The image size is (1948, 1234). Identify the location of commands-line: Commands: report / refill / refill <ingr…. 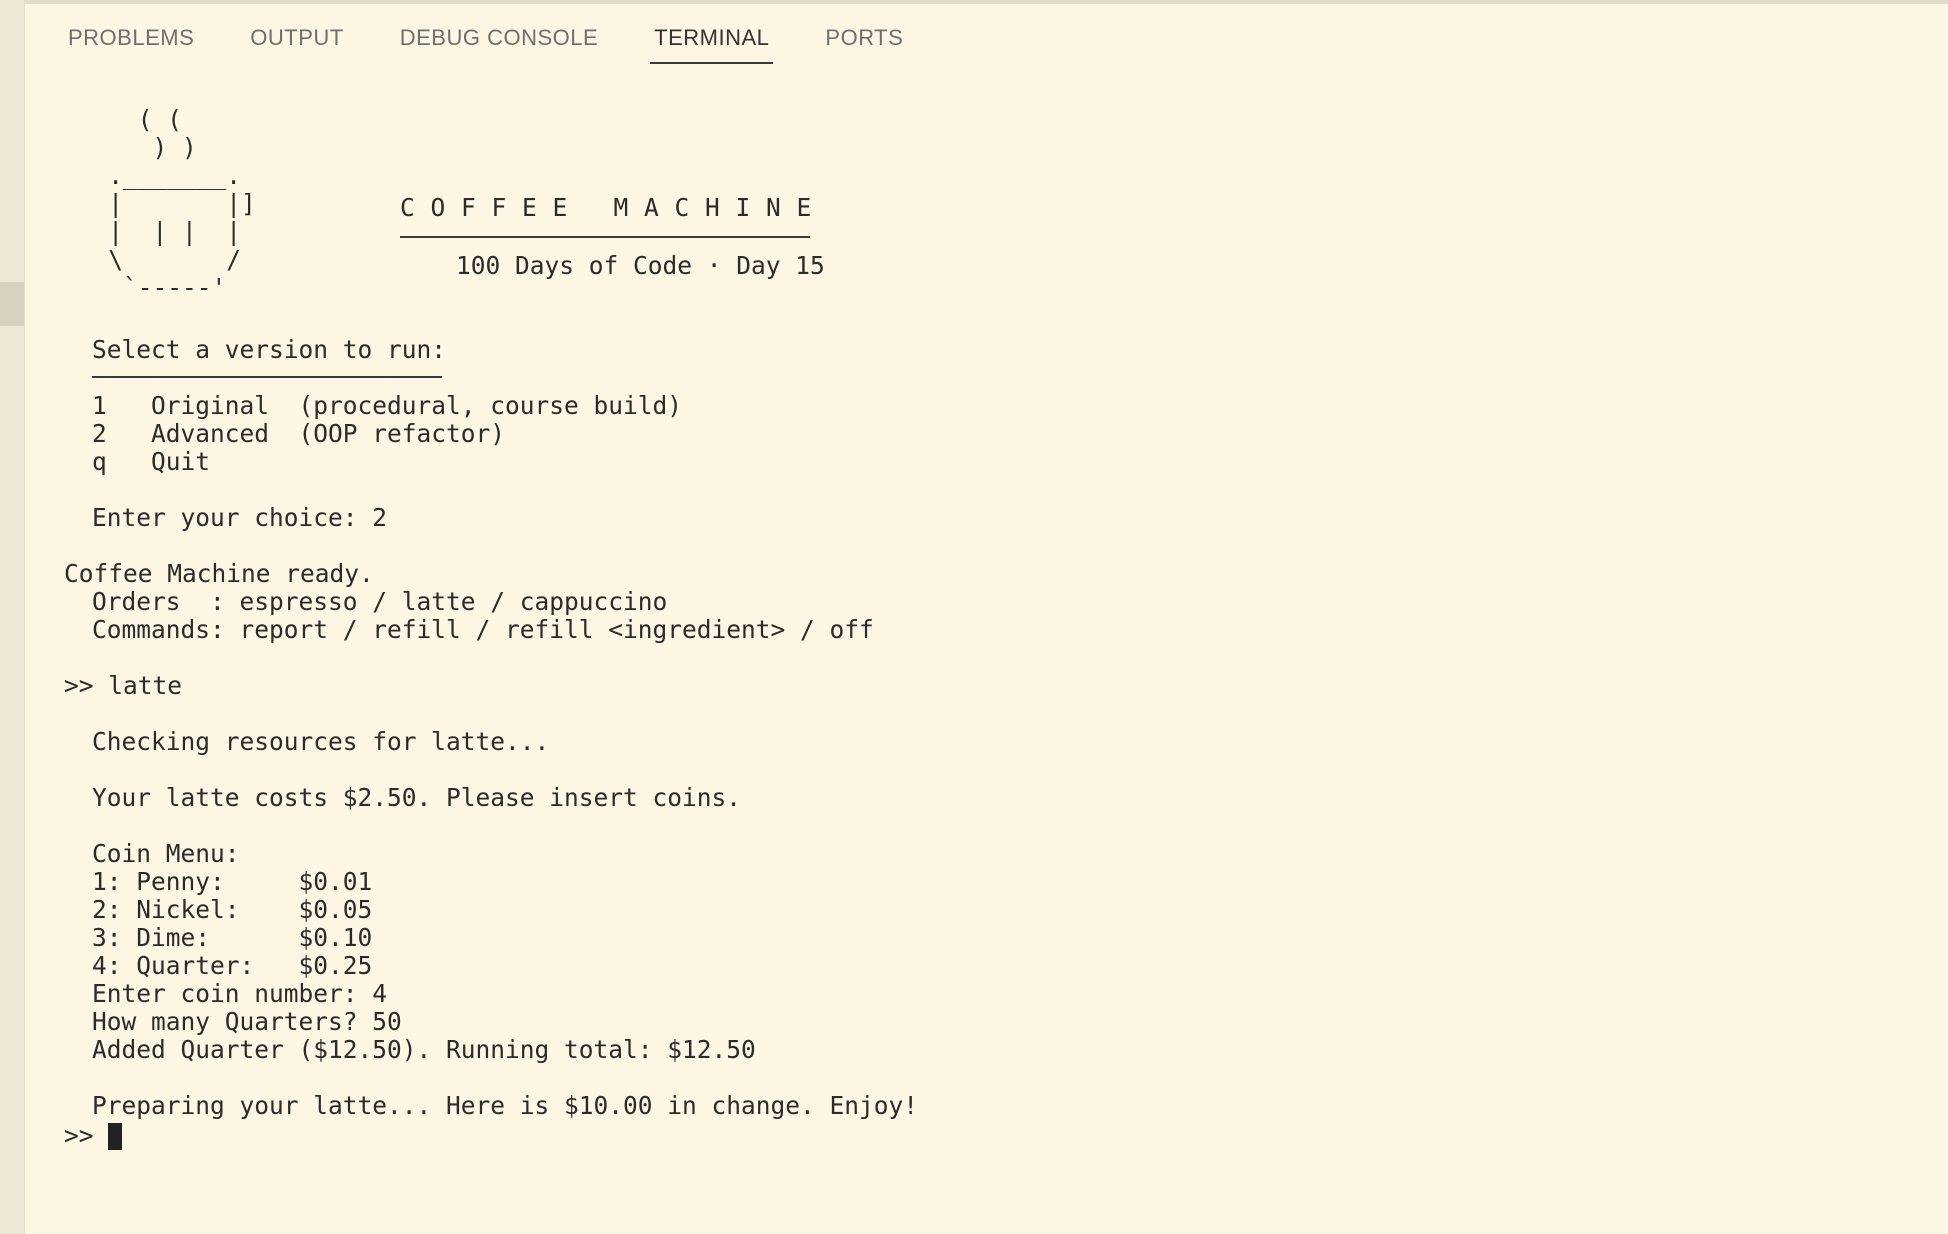
(483, 629).